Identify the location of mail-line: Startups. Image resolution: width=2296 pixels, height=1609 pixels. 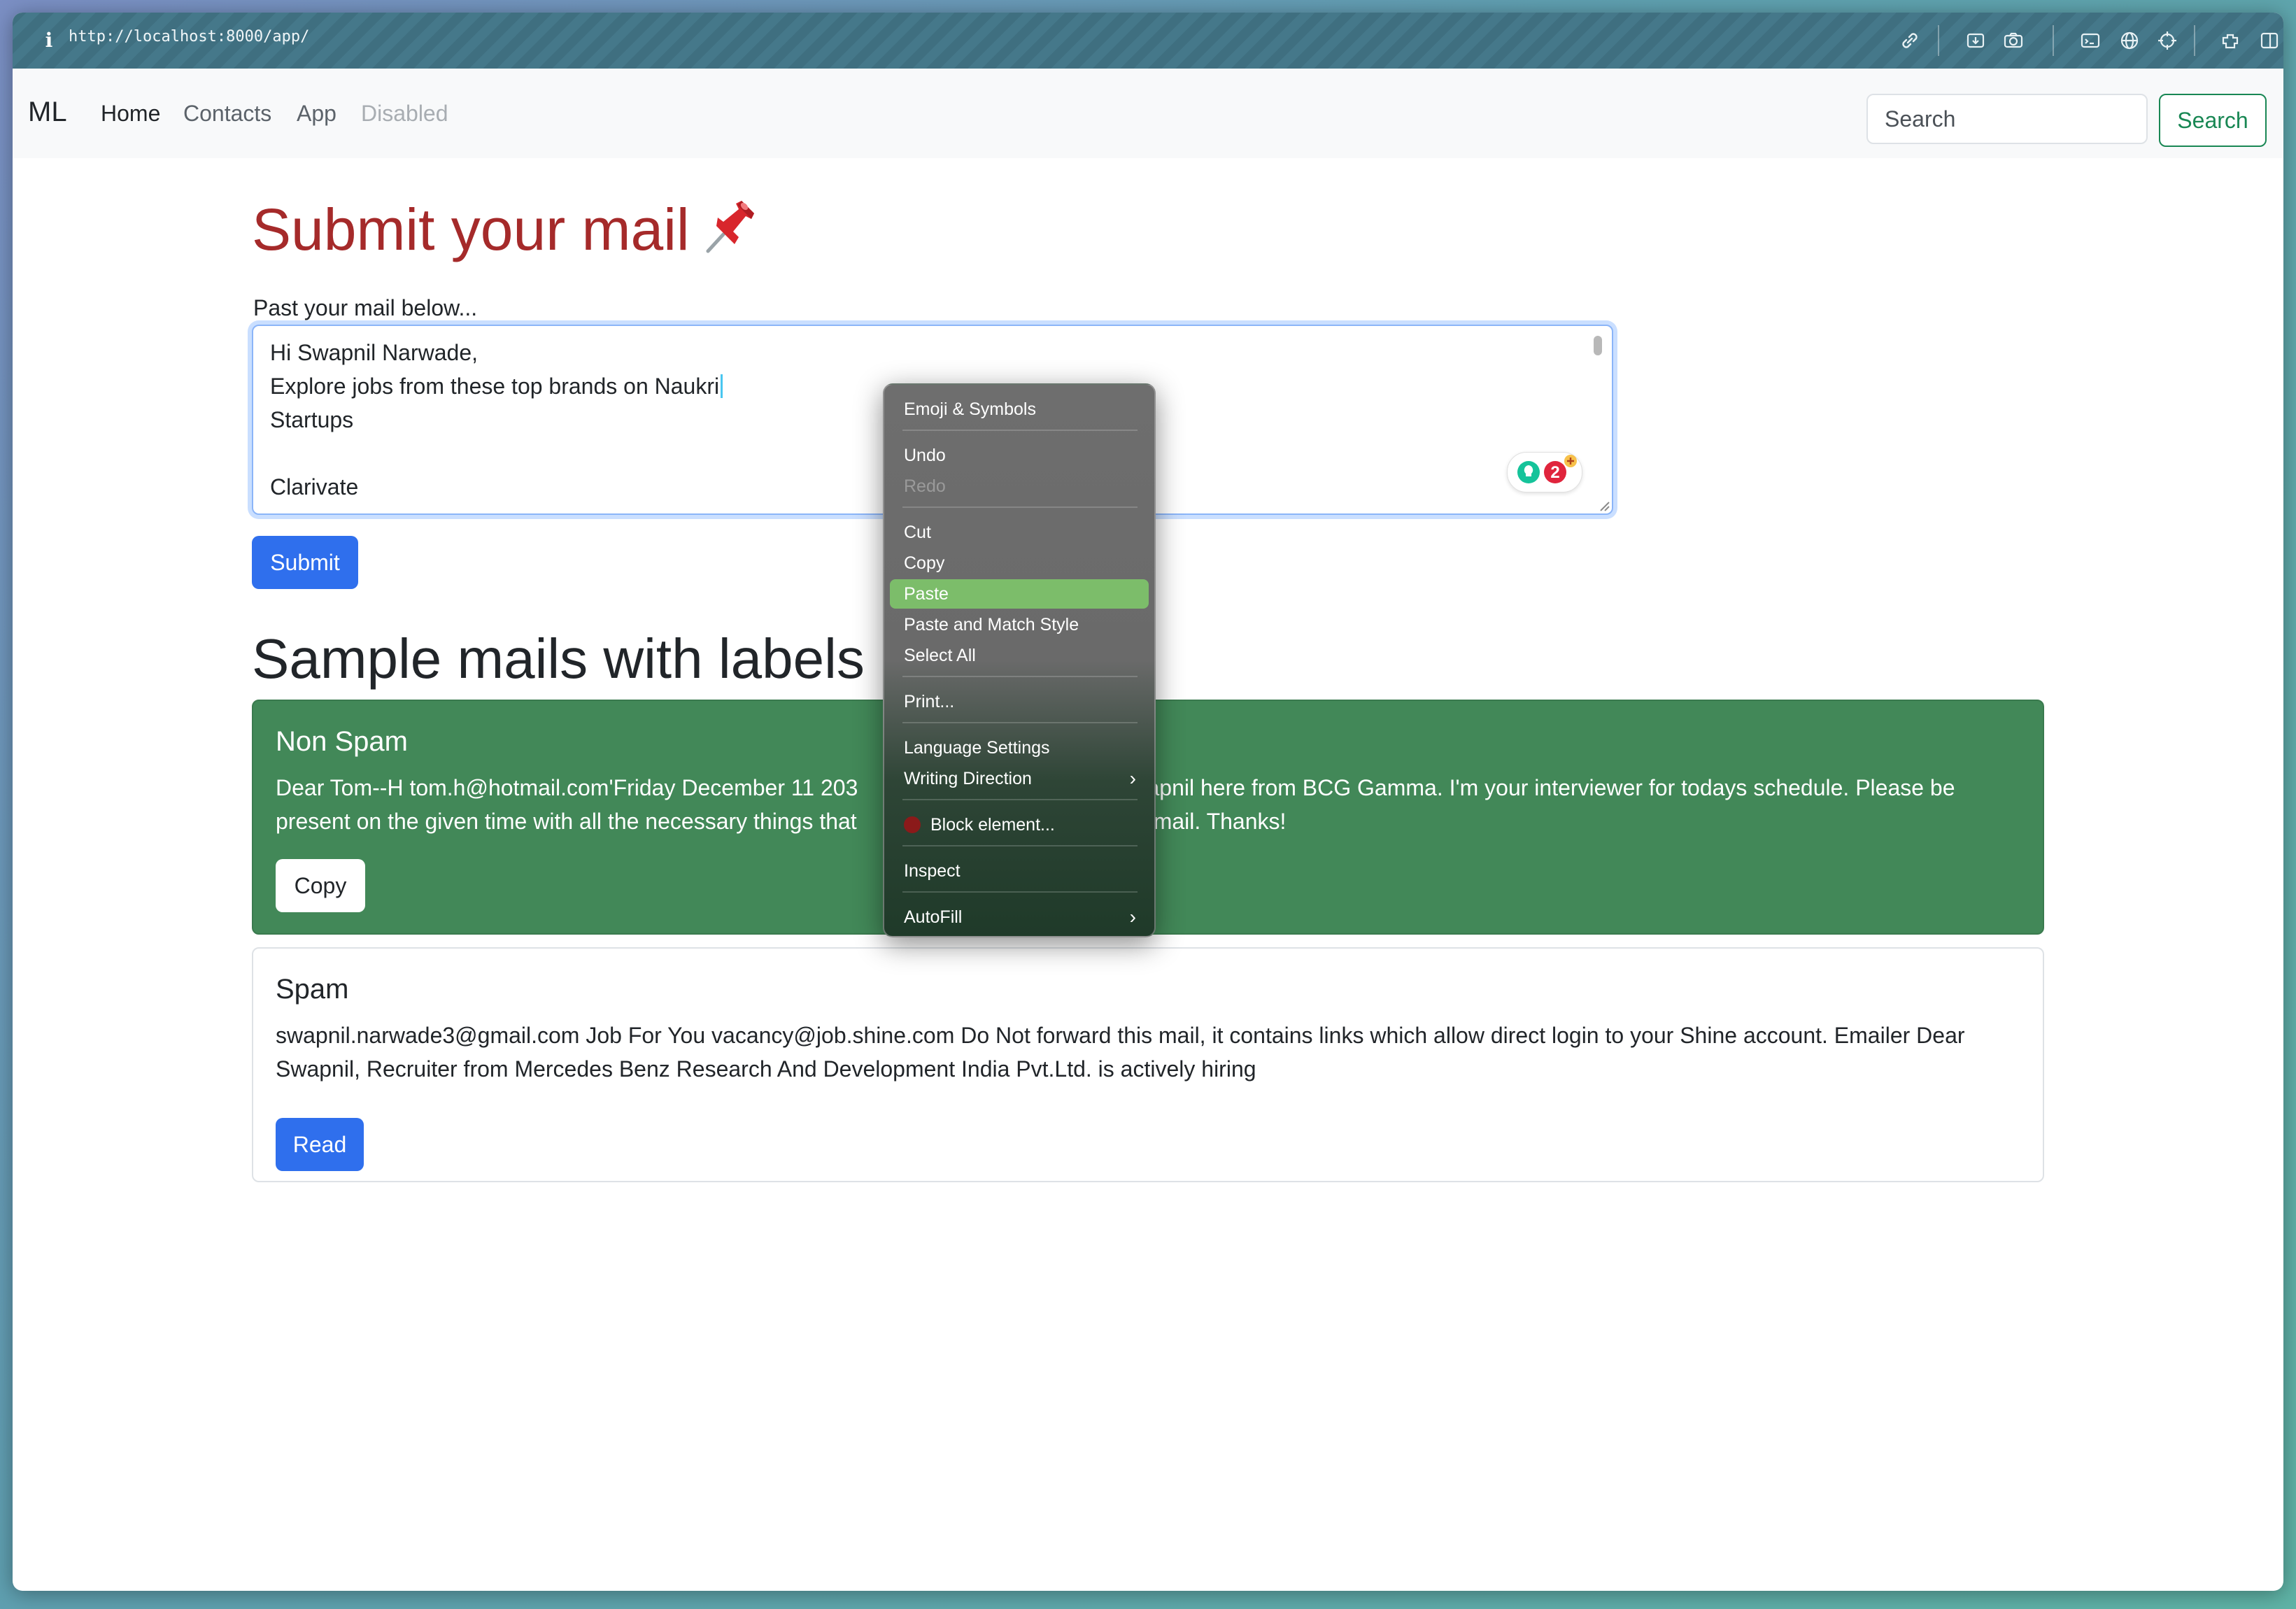
(312, 420).